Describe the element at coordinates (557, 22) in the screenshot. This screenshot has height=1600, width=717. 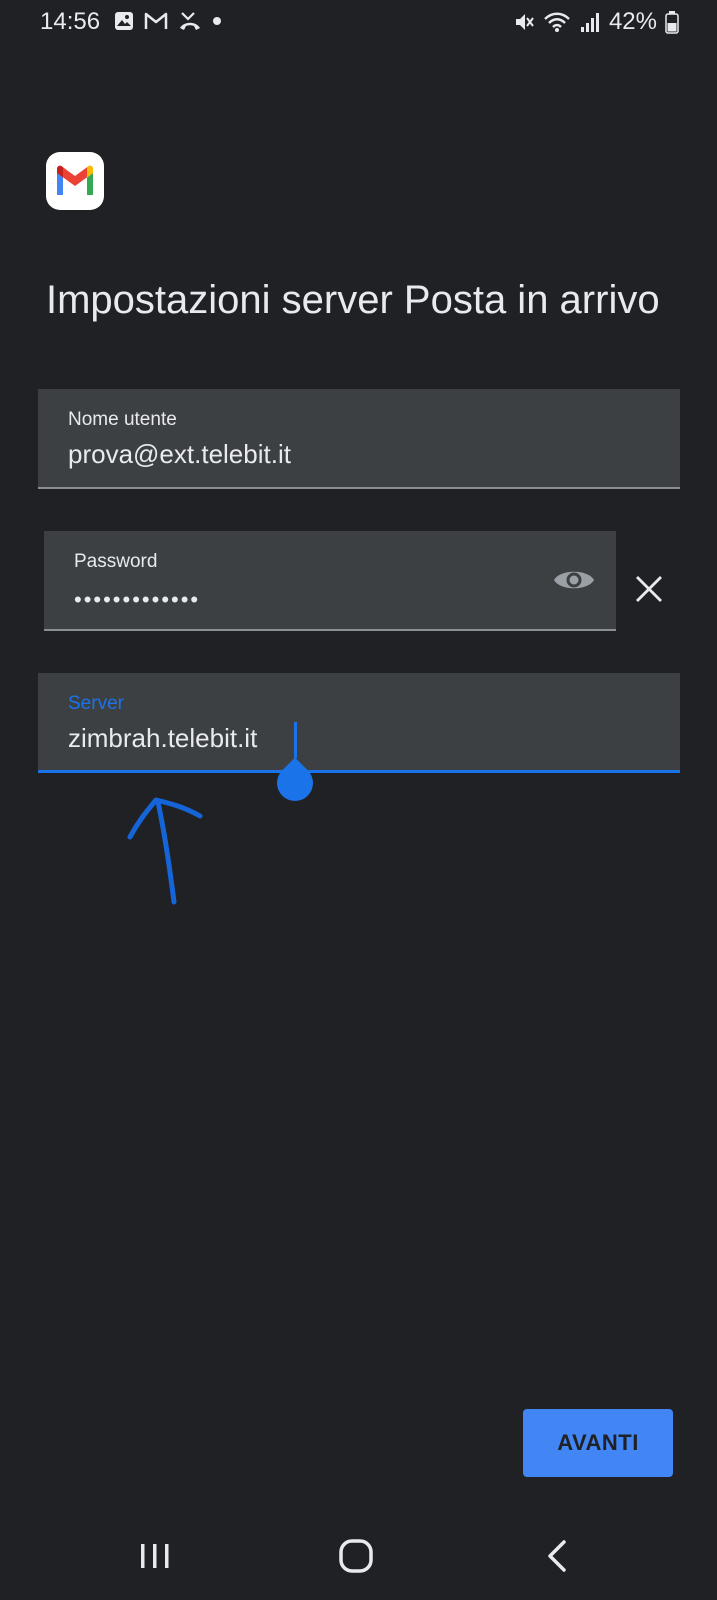
I see `wifi-icon` at that location.